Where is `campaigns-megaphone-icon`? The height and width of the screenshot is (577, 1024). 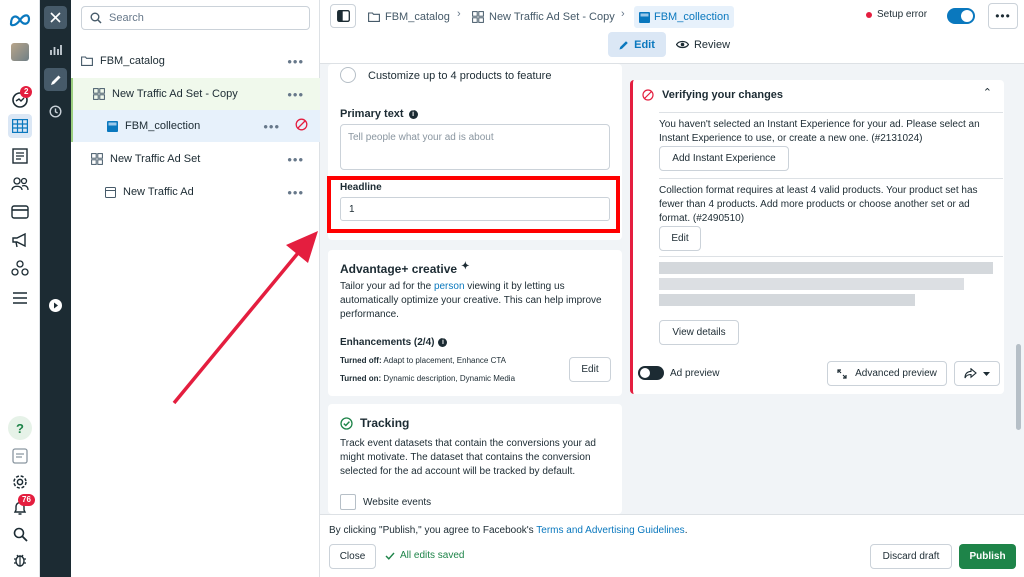
campaigns-megaphone-icon is located at coordinates (20, 240).